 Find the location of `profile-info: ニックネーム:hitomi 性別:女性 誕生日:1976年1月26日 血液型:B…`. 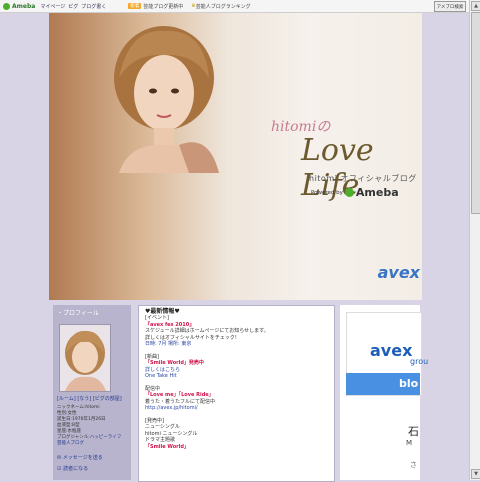

profile-info: ニックネーム:hitomi 性別:女性 誕生日:1976年1月26日 血液型:B… is located at coordinates (92, 426).